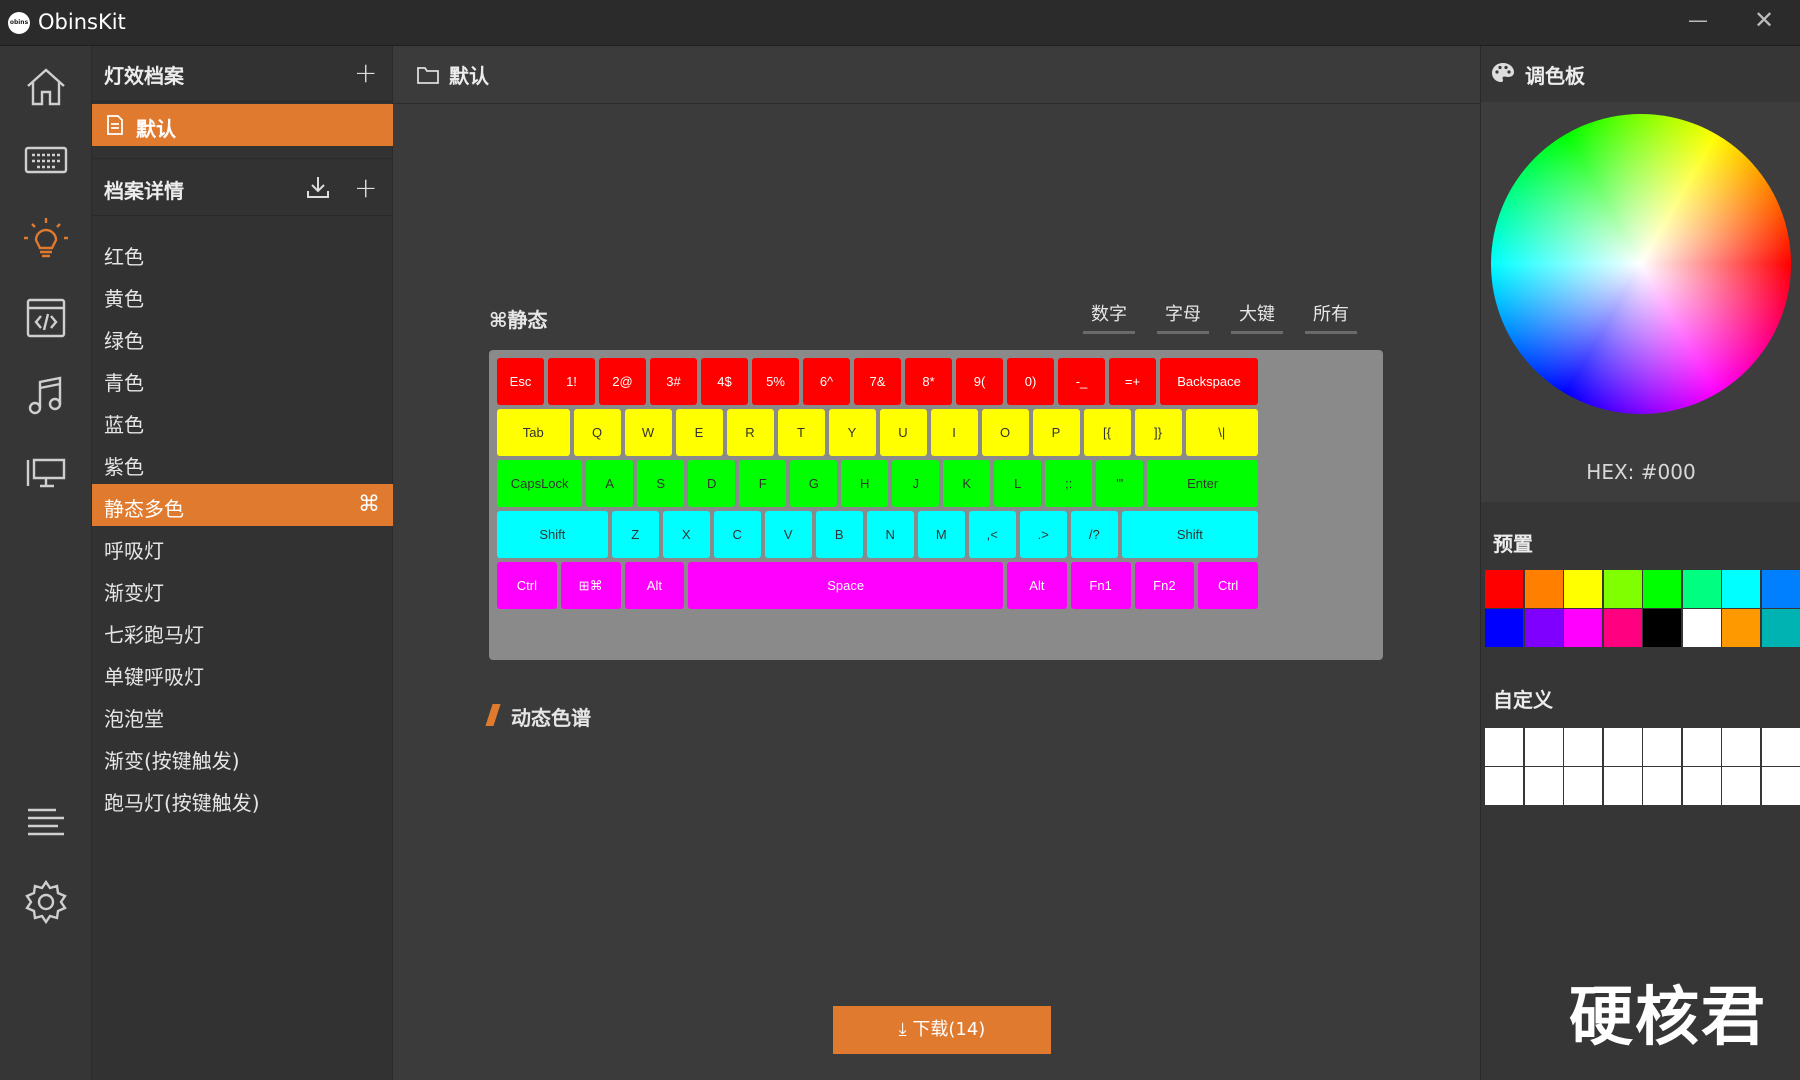 The width and height of the screenshot is (1800, 1080). Describe the element at coordinates (788, 534) in the screenshot. I see `key-v: V` at that location.